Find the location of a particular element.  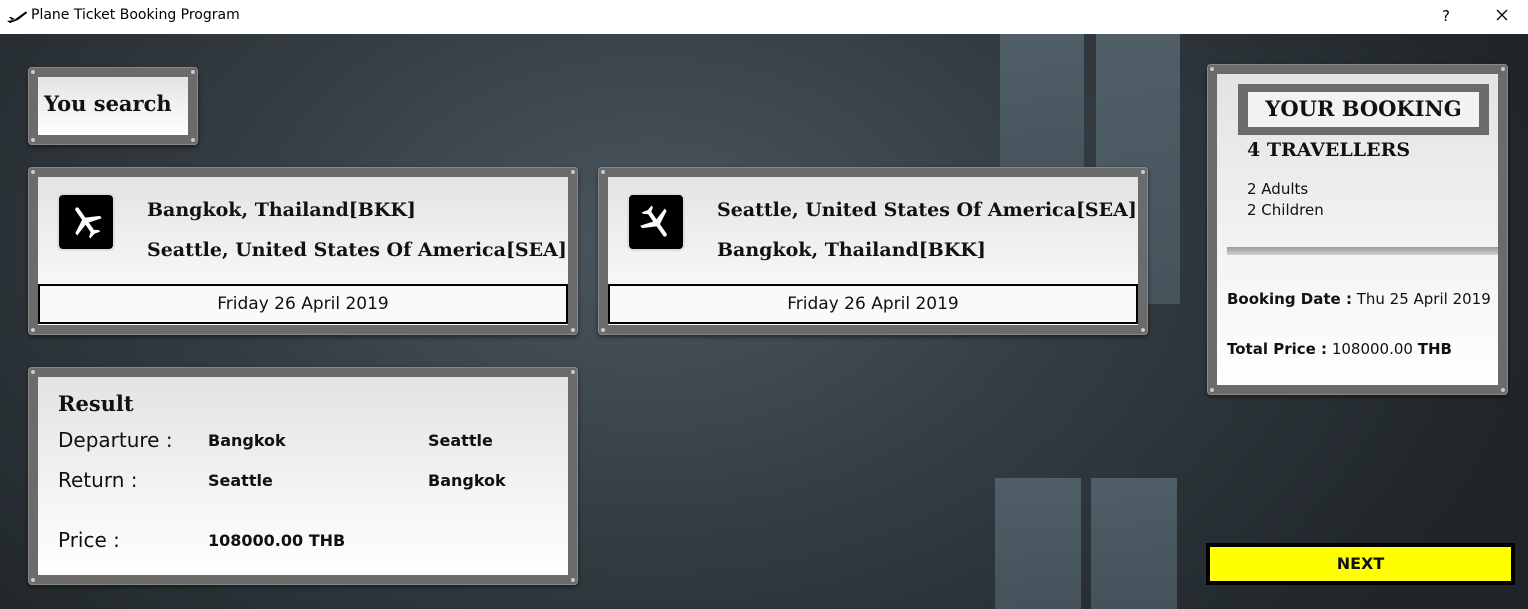

adults-count: 2 Adults is located at coordinates (1278, 189).